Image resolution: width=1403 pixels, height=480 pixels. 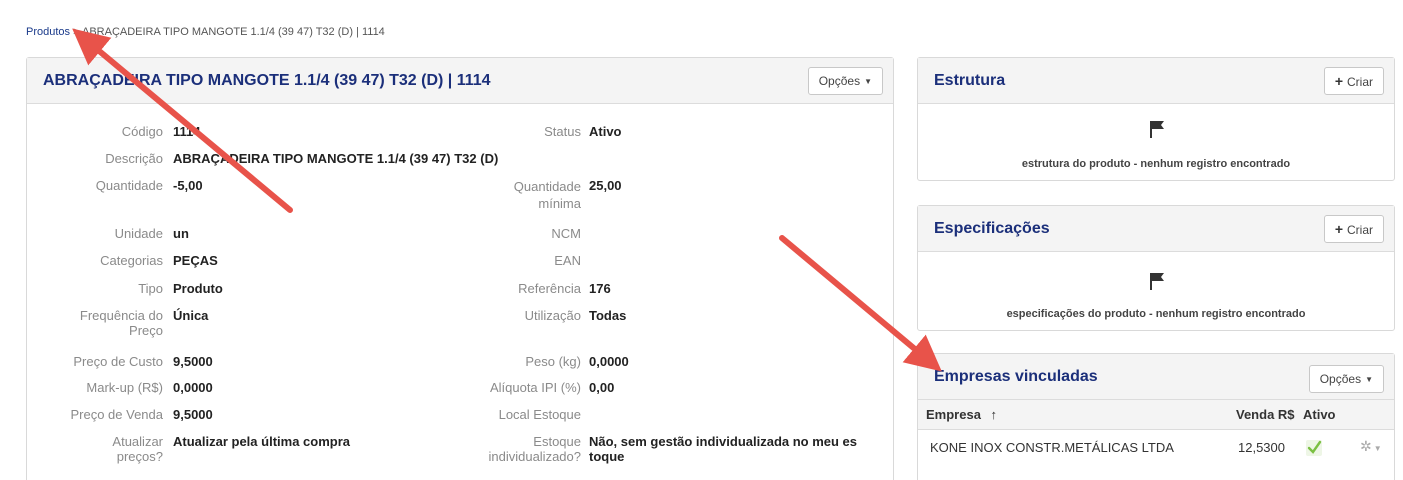 I want to click on label-codigo: Código, so click(x=142, y=131).